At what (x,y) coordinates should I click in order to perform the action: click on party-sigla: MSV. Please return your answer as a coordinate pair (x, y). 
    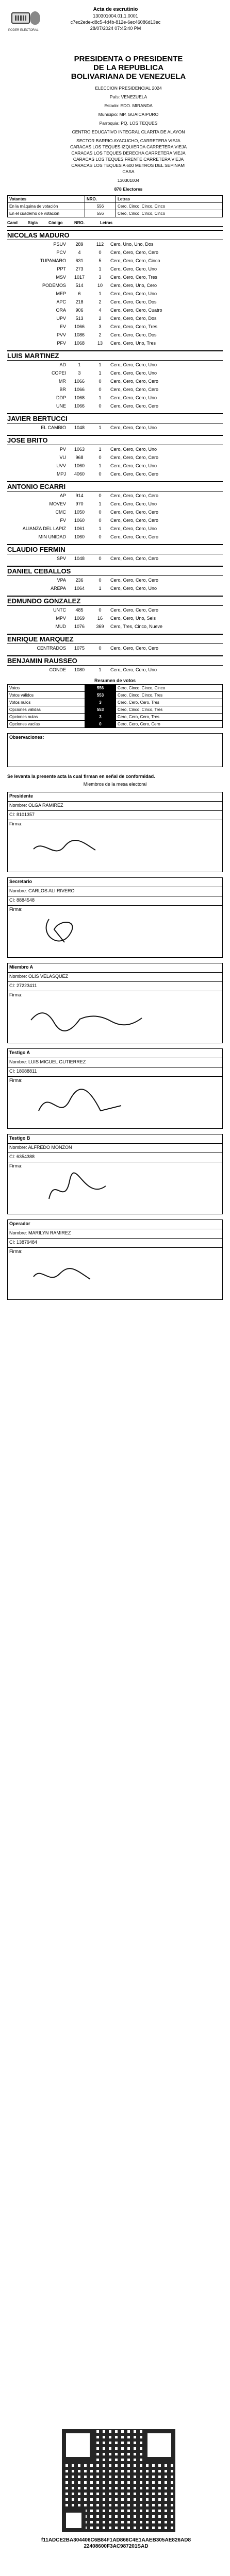
    Looking at the image, I should click on (61, 277).